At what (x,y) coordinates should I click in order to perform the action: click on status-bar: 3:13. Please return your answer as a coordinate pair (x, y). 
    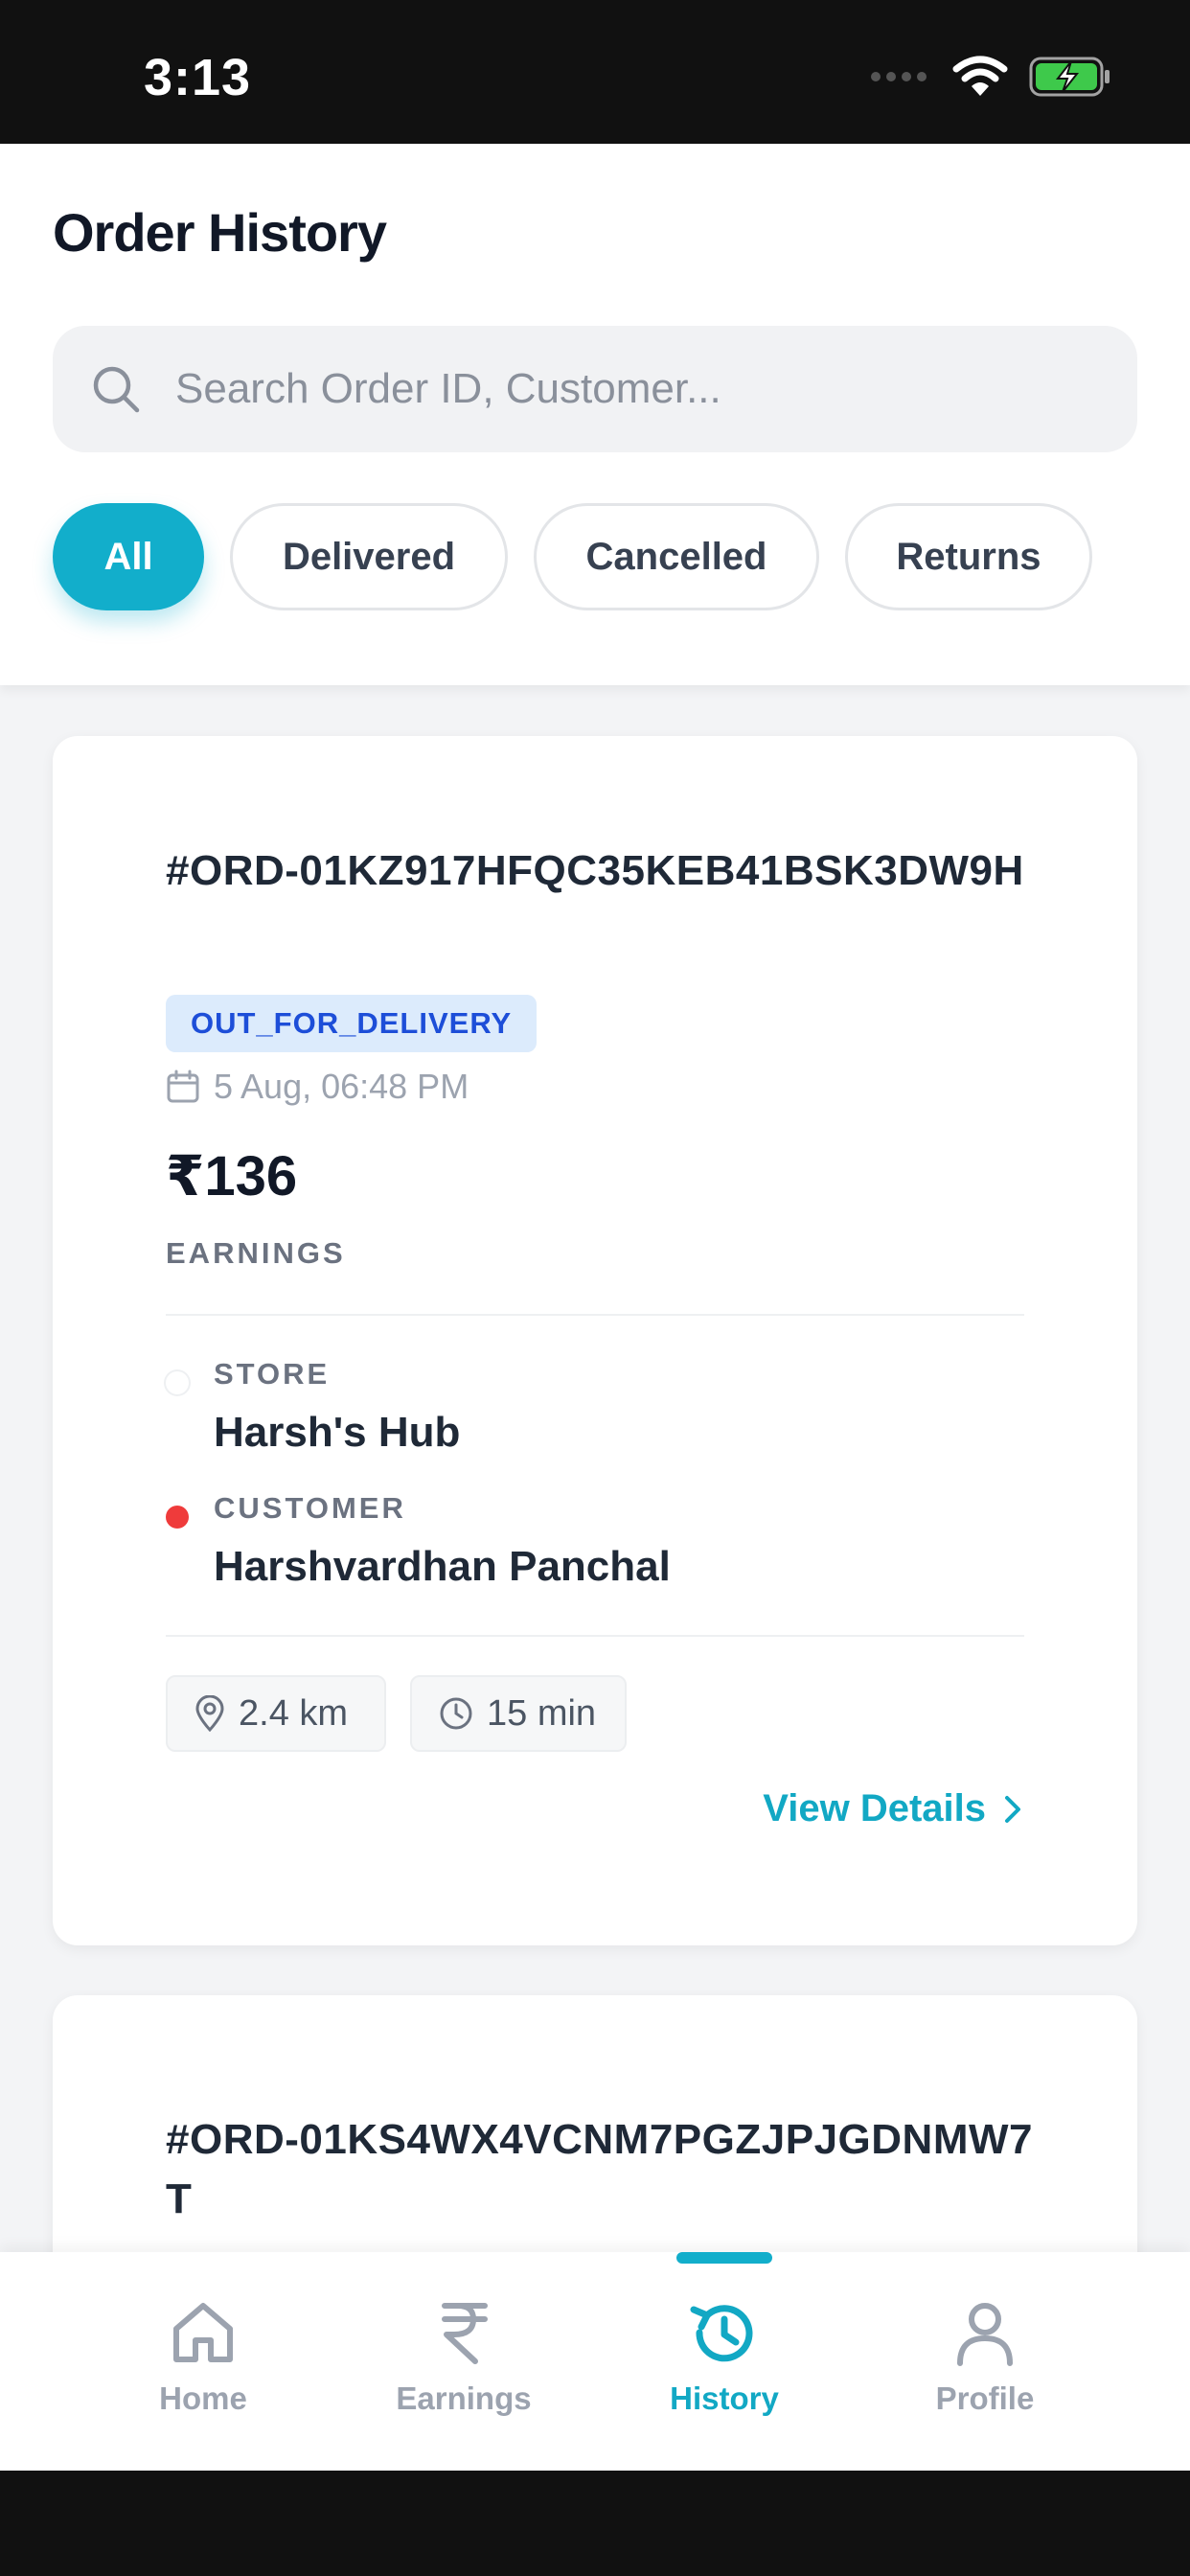
    Looking at the image, I should click on (595, 72).